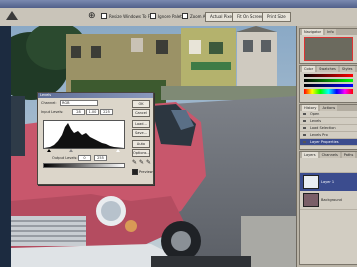 This screenshot has height=267, width=357. What do you see at coordinates (316, 121) in the screenshot?
I see `history-item-label: Levels` at bounding box center [316, 121].